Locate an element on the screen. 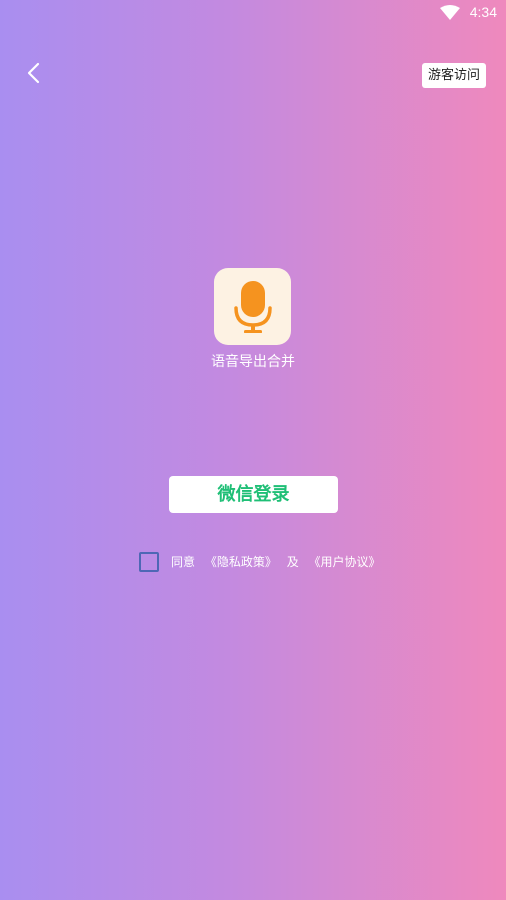 This screenshot has width=506, height=900. app-name: 语音导出合并 is located at coordinates (253, 362).